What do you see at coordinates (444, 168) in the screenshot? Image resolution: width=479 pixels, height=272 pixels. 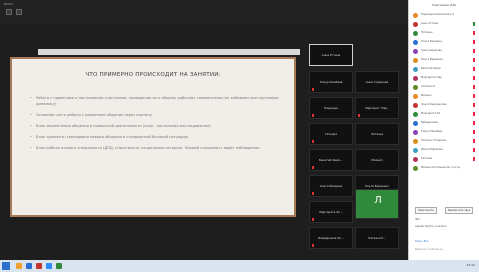 I see `participant-row: Михаил Котельников (гость)` at bounding box center [444, 168].